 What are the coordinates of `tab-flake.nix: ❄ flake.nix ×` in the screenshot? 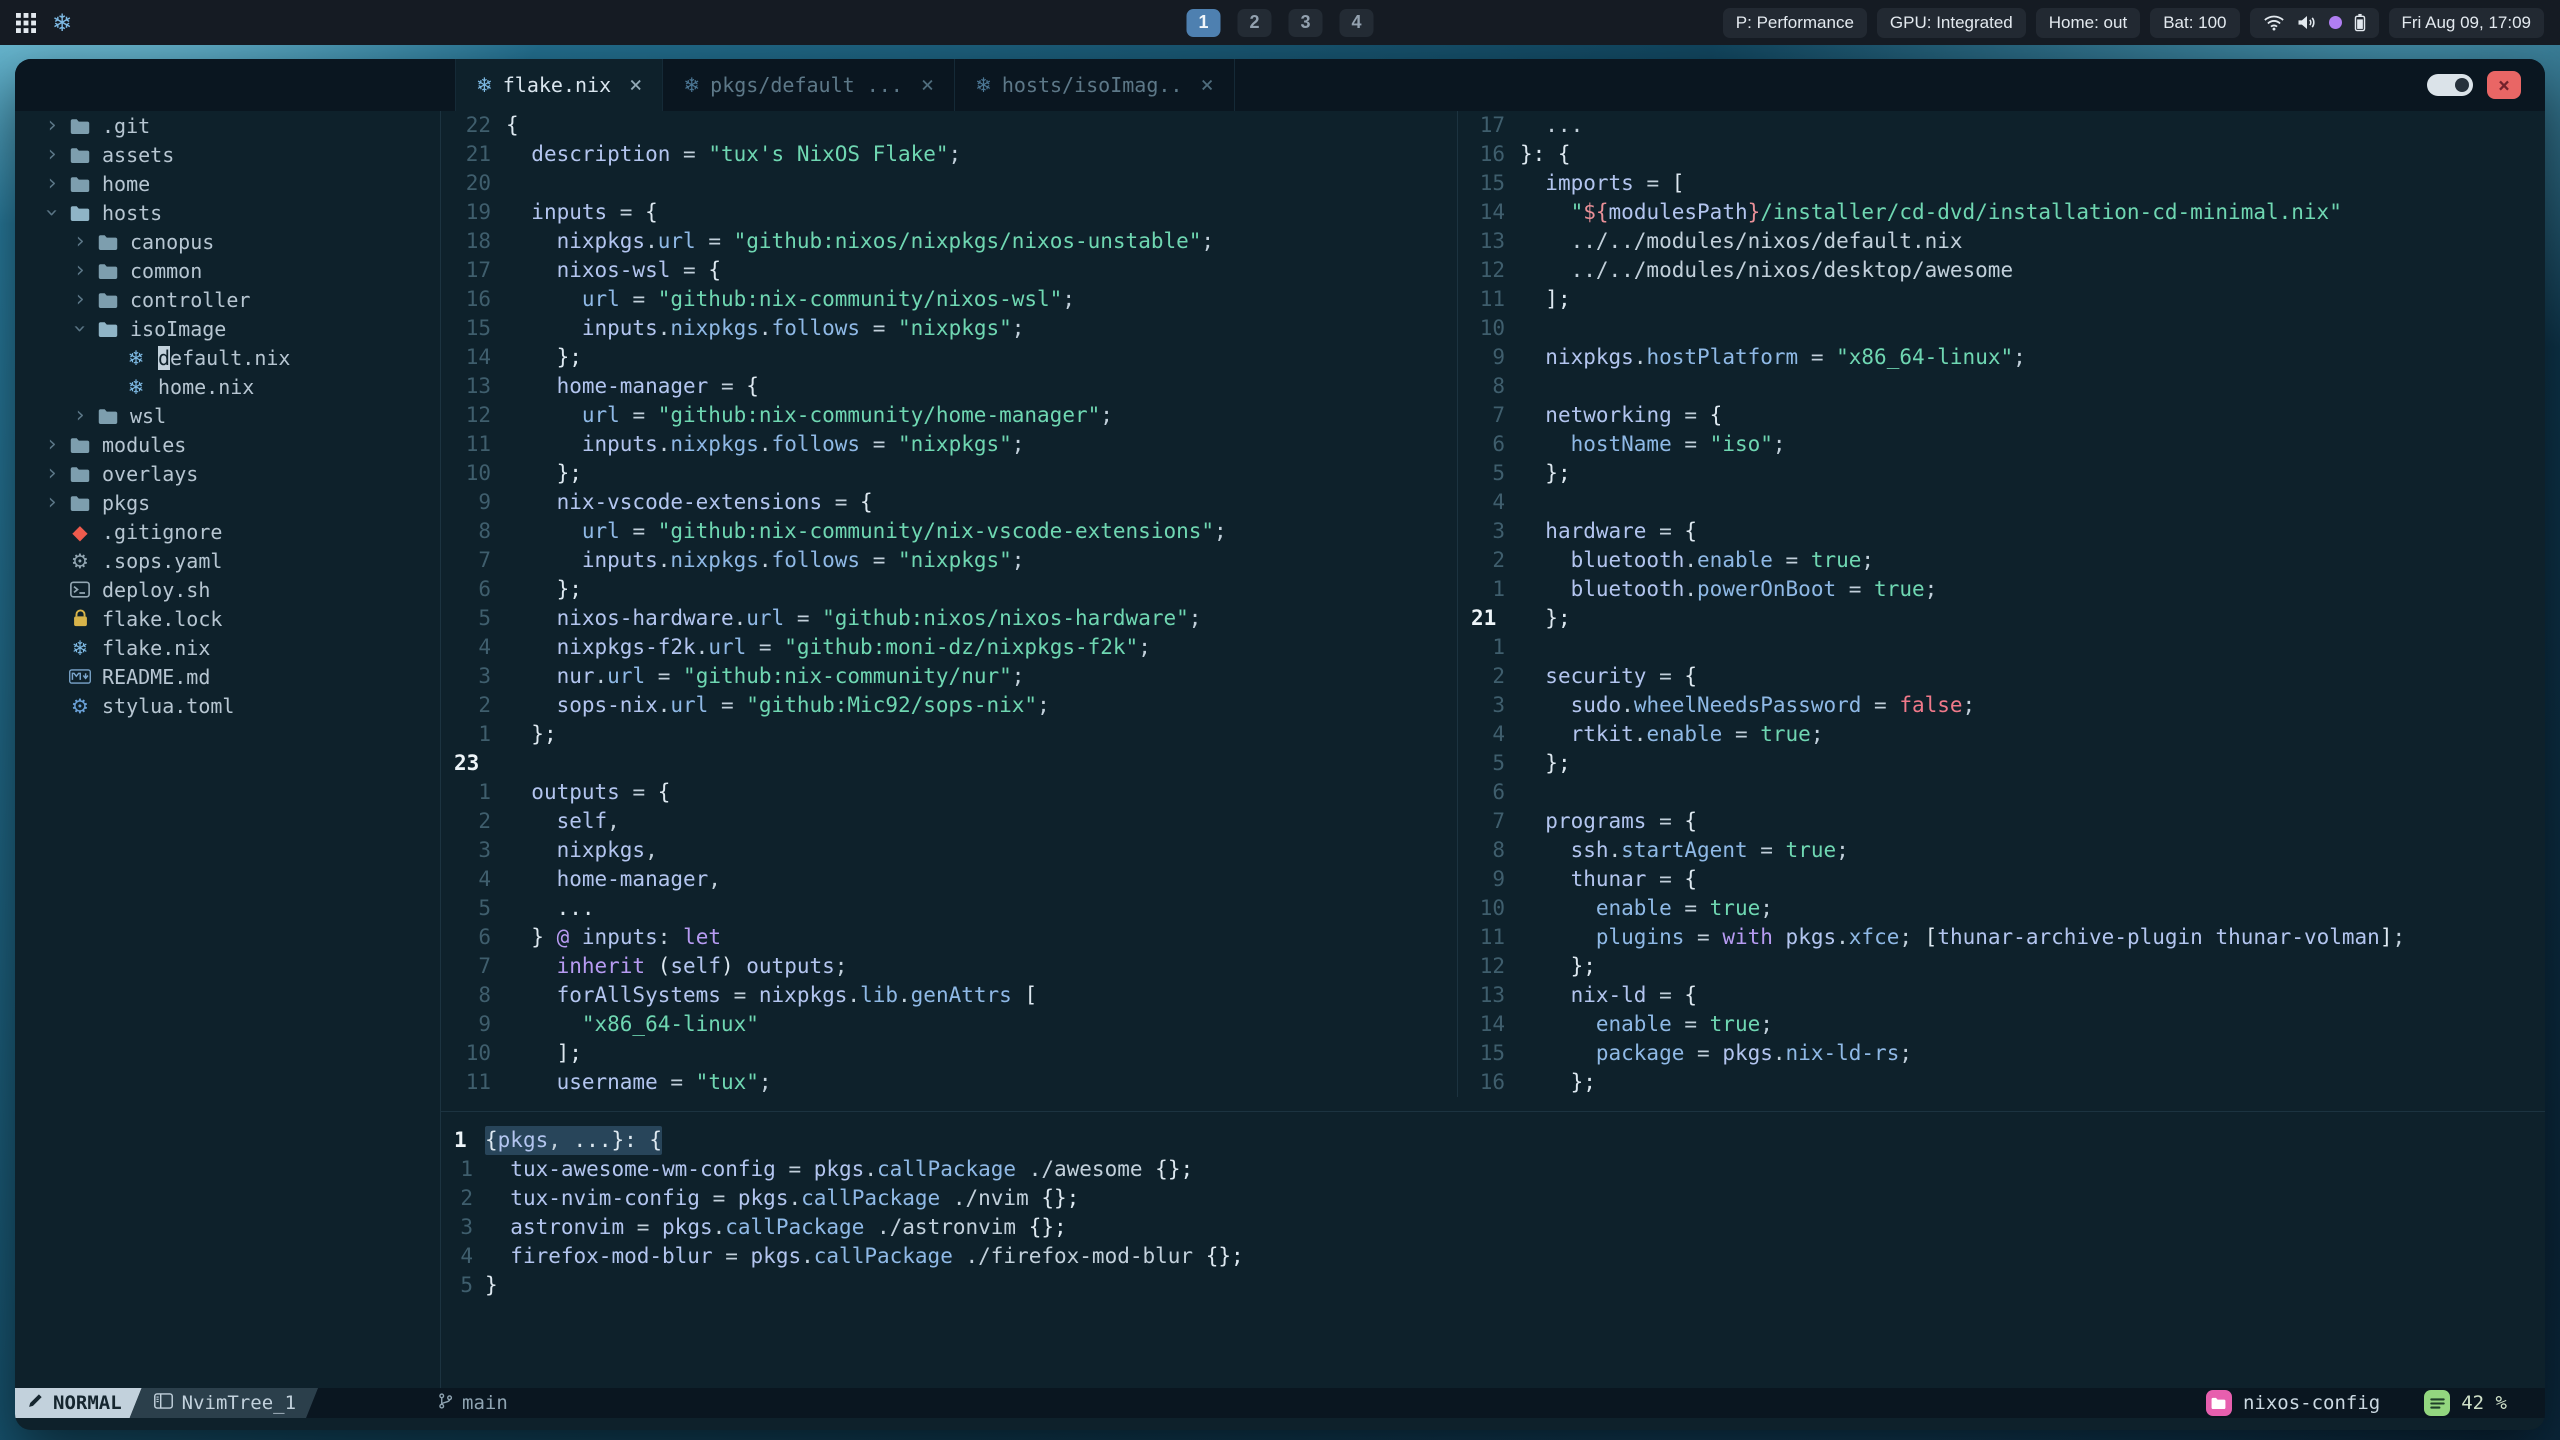 It's located at (559, 85).